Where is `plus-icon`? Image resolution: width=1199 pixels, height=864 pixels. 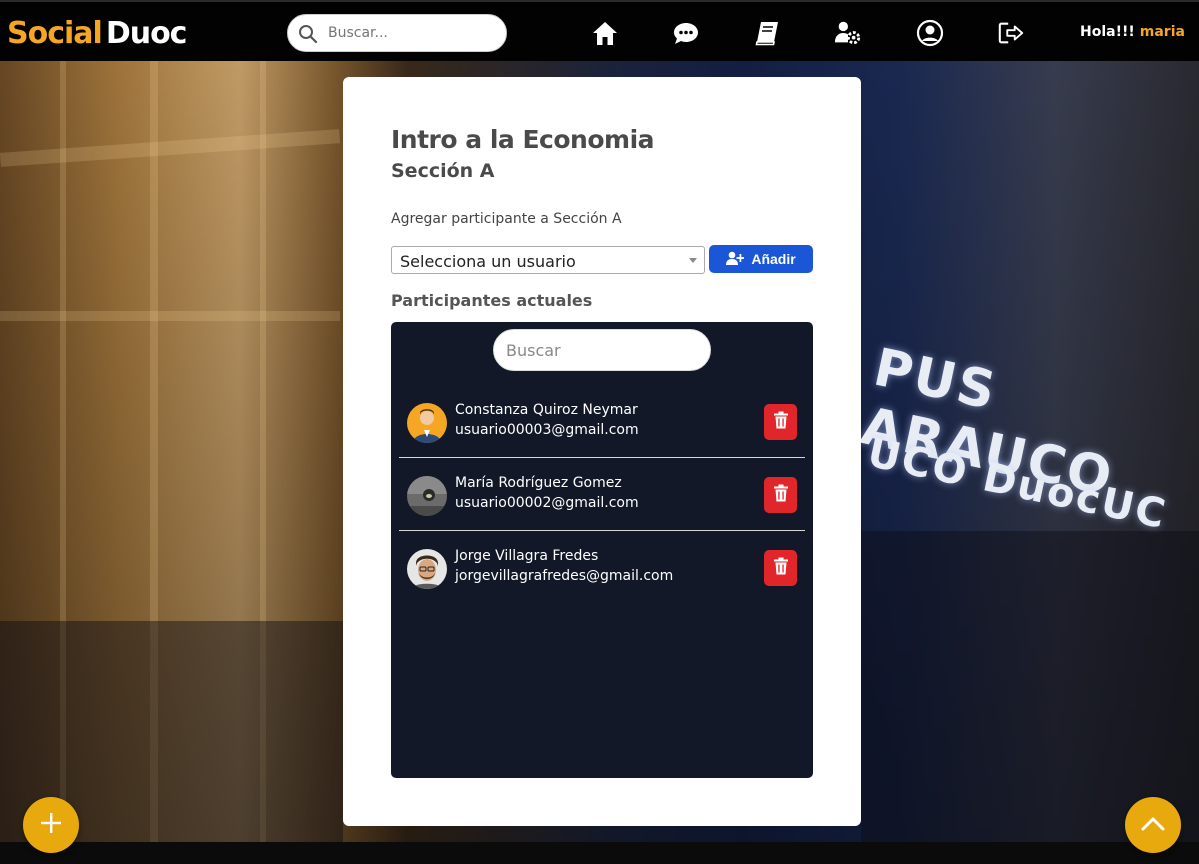 plus-icon is located at coordinates (51, 825).